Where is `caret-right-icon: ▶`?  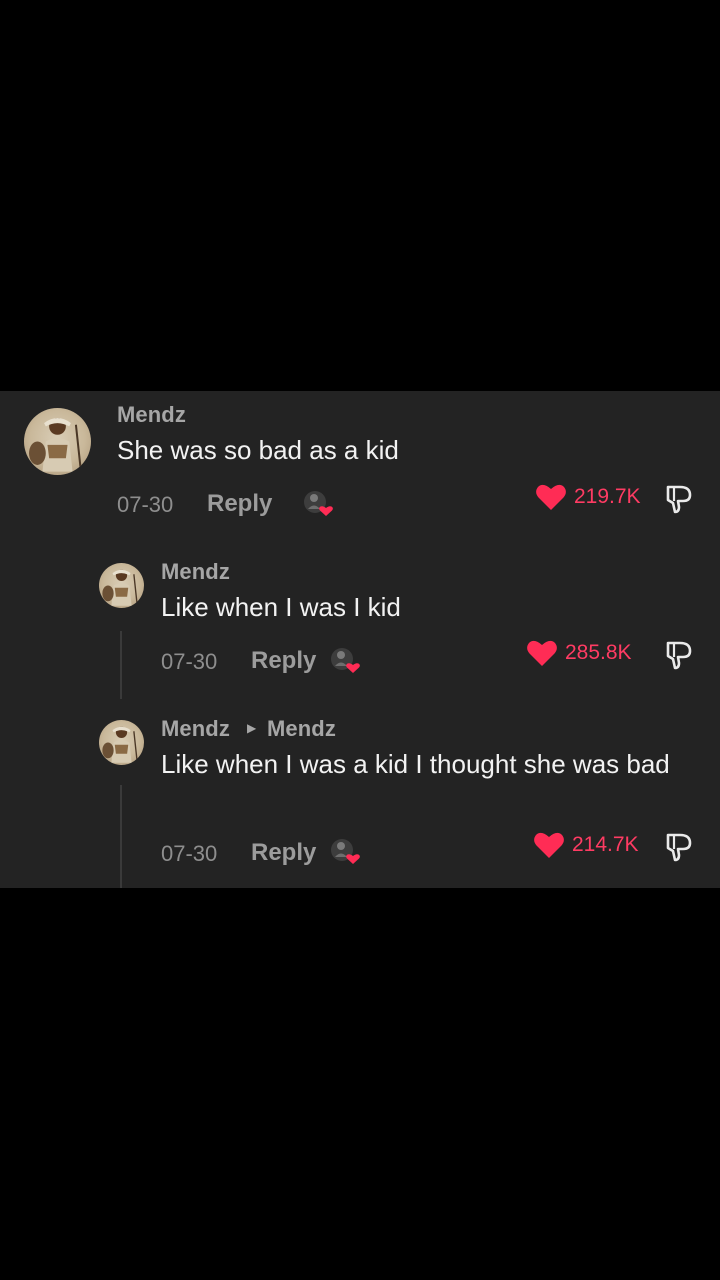
caret-right-icon: ▶ is located at coordinates (252, 728).